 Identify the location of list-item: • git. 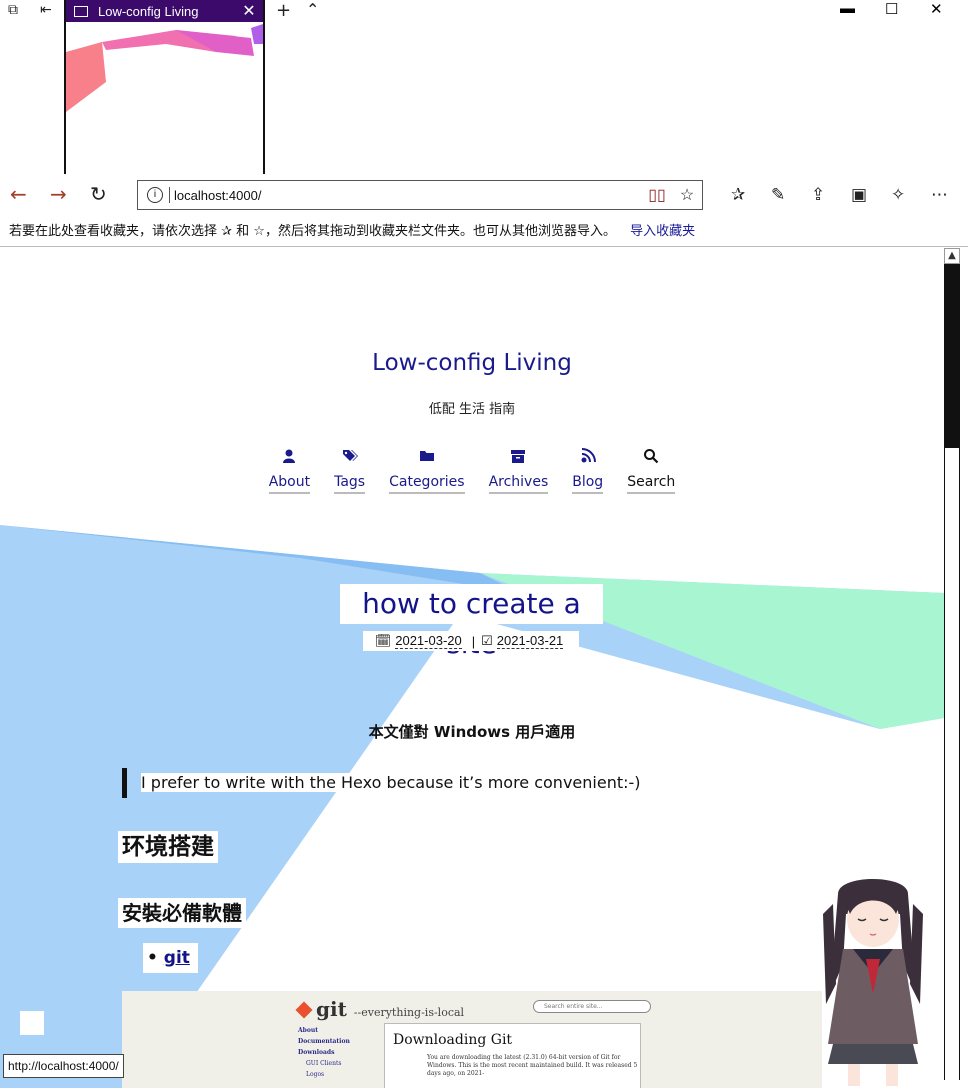
(170, 958).